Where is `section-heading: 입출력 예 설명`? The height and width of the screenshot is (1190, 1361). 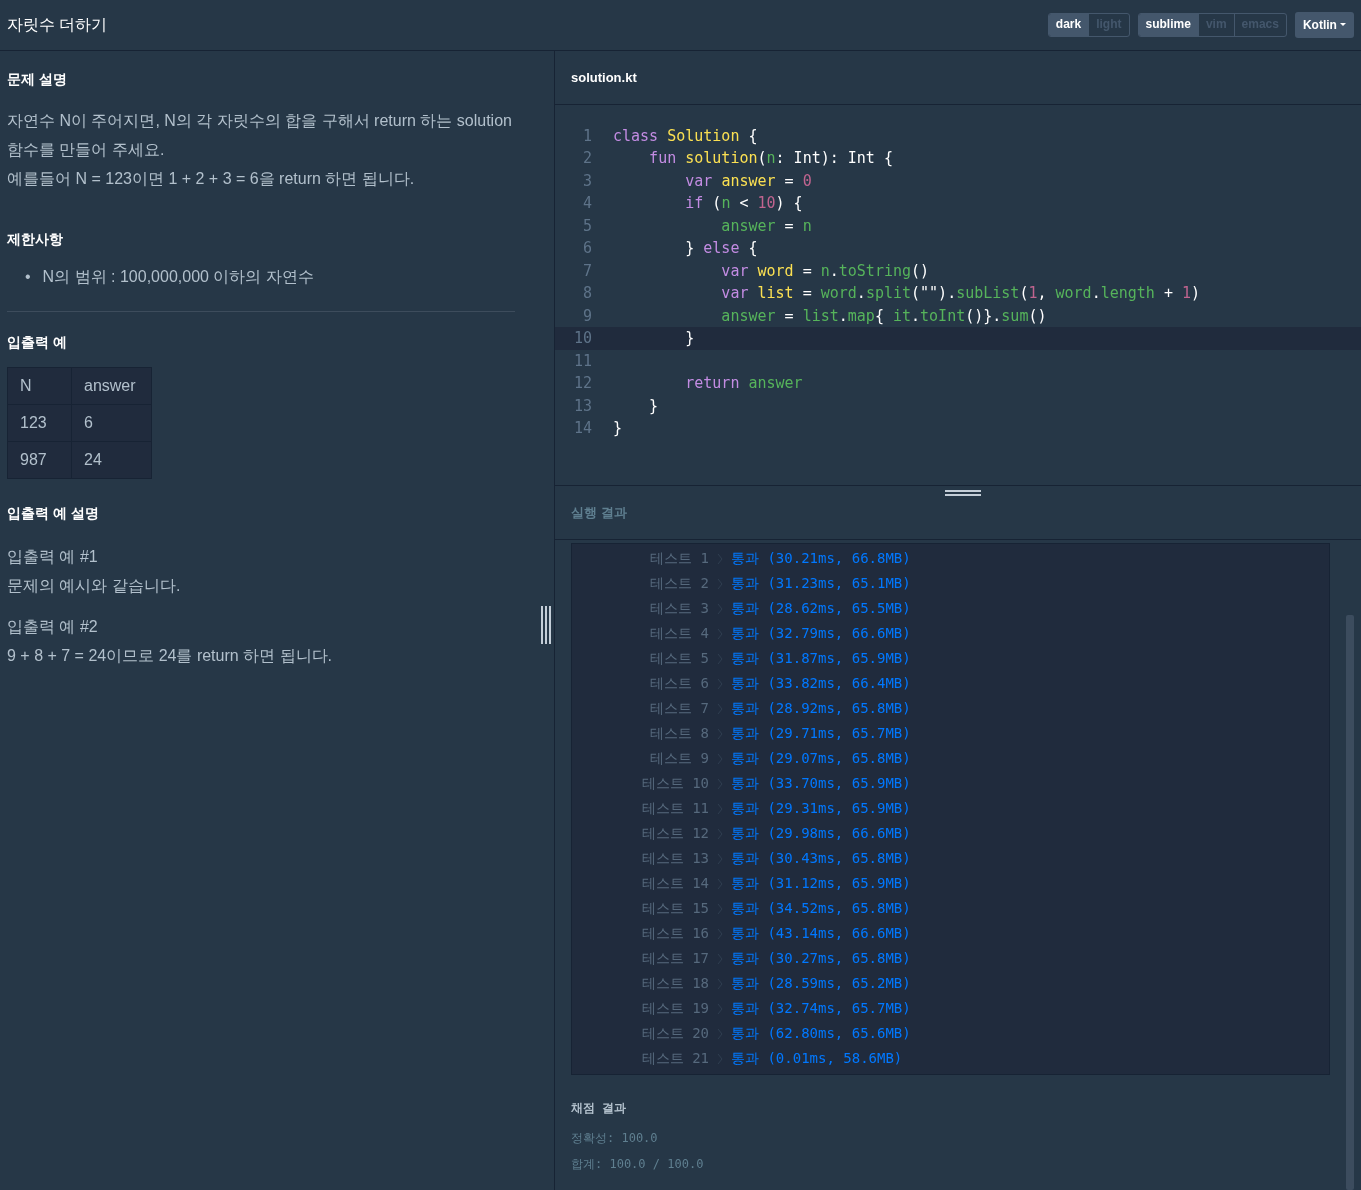
section-heading: 입출력 예 설명 is located at coordinates (53, 513).